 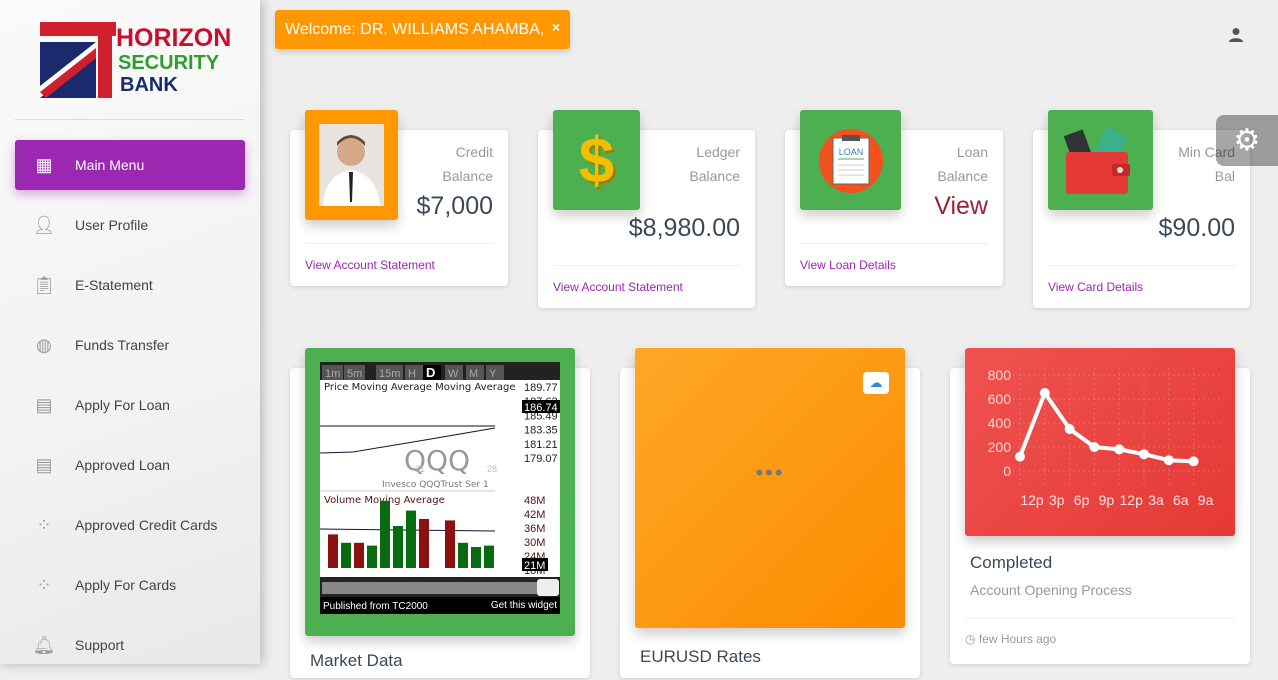 I want to click on x-tick-label: 12p, so click(x=1032, y=500).